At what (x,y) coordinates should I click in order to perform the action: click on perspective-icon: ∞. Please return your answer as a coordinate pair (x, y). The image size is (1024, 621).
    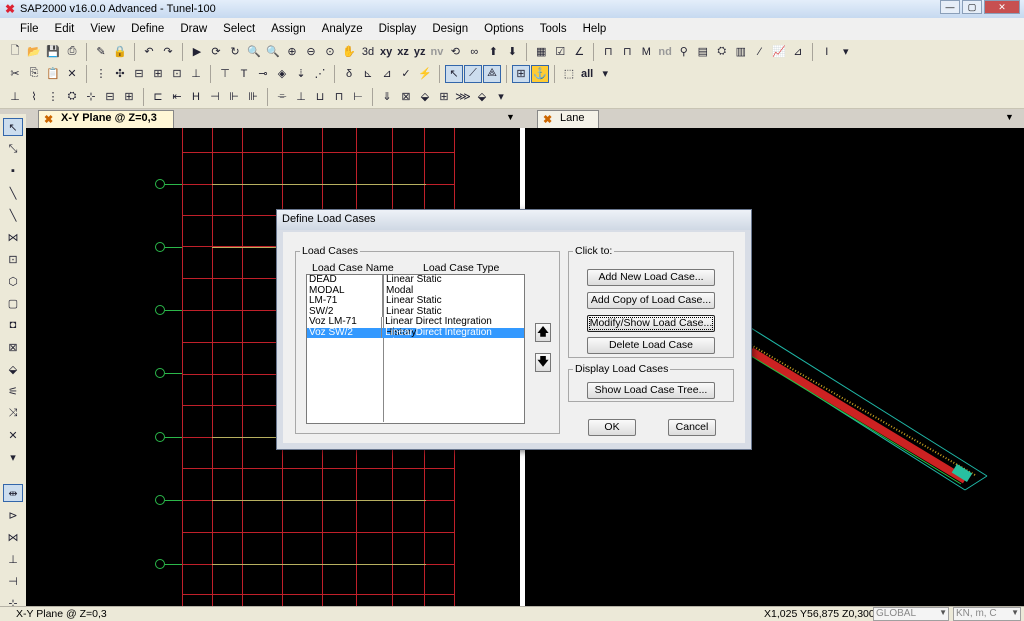
    Looking at the image, I should click on (474, 52).